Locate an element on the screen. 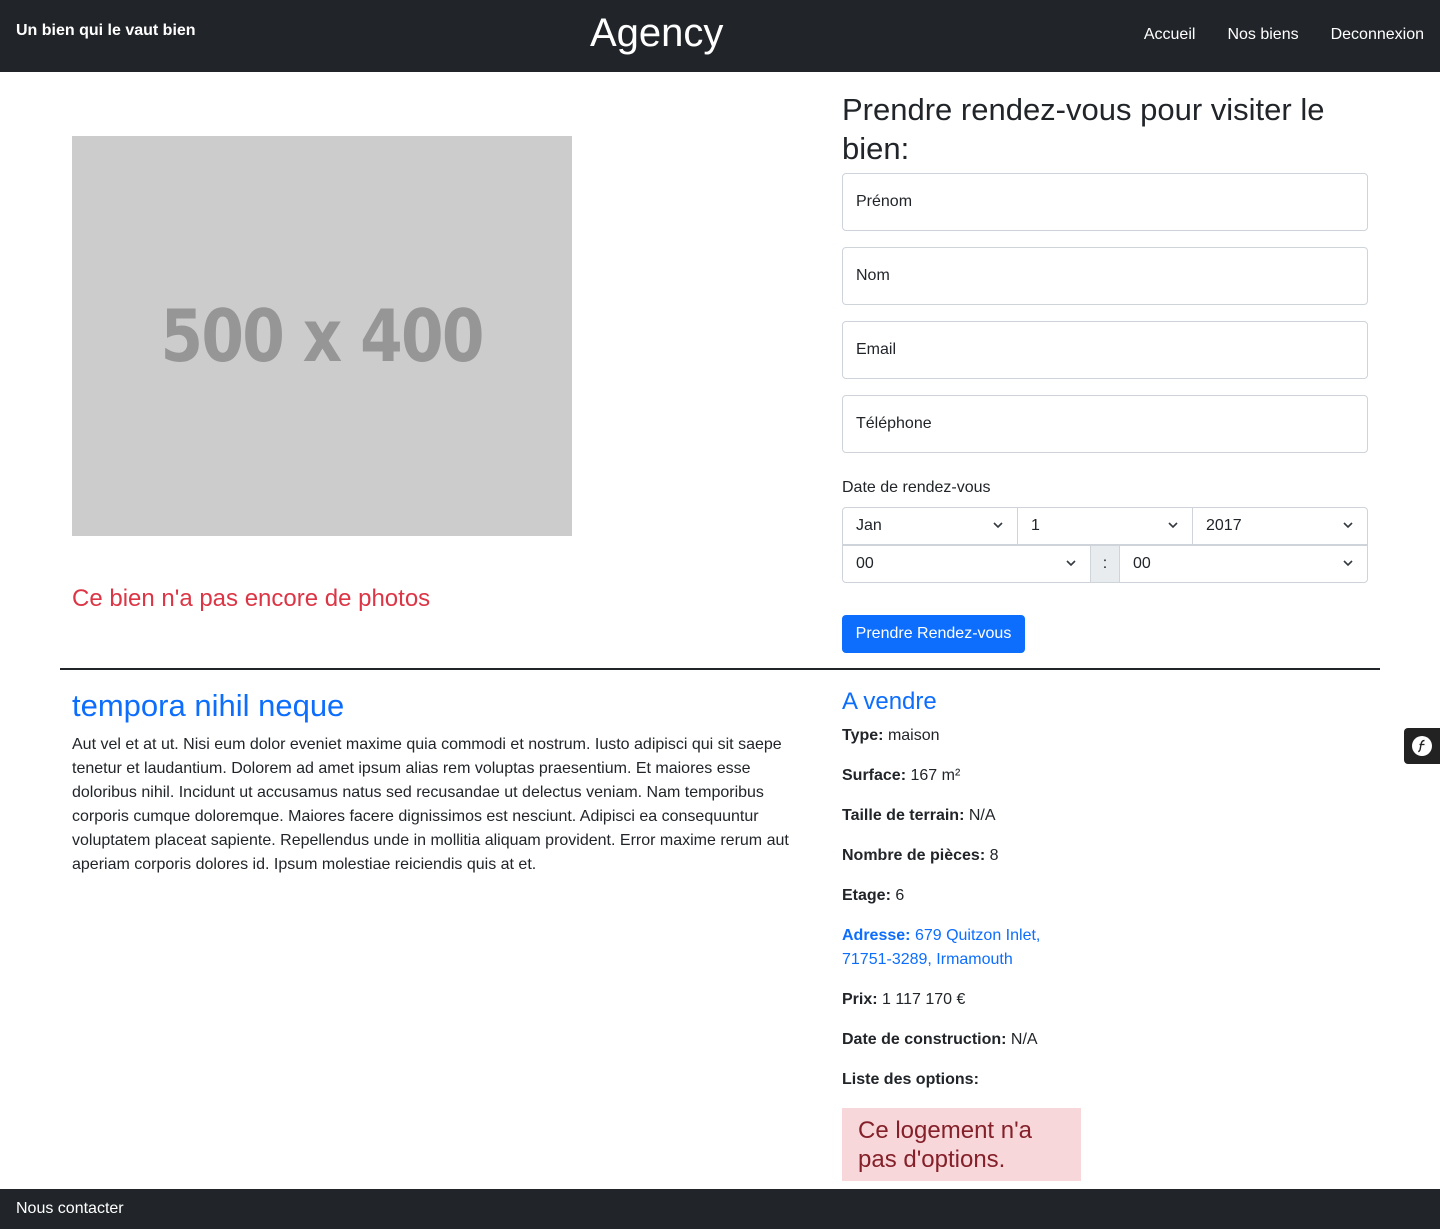 Image resolution: width=1440 pixels, height=1229 pixels. detail-address-label: Adresse: is located at coordinates (876, 935).